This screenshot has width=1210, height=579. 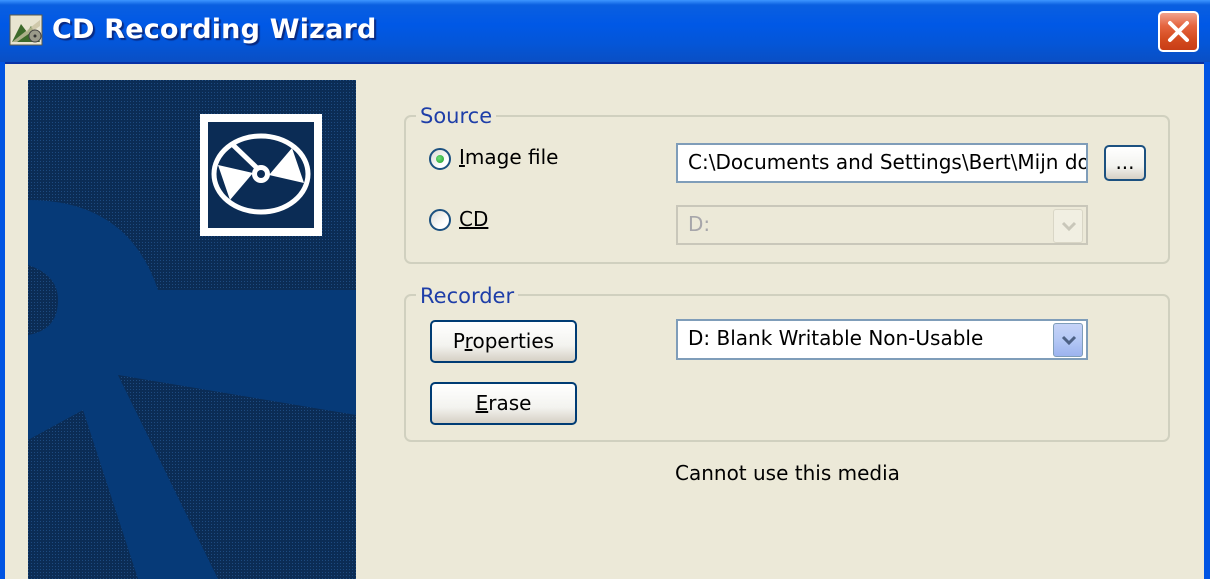 I want to click on close-button, so click(x=1178, y=31).